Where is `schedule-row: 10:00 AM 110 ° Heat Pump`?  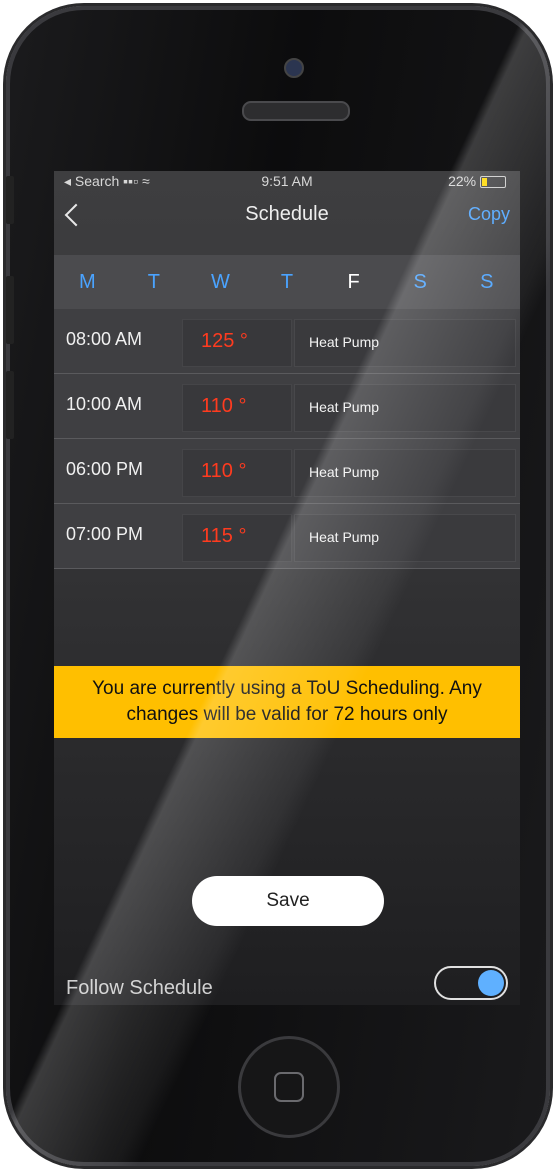 schedule-row: 10:00 AM 110 ° Heat Pump is located at coordinates (287, 406).